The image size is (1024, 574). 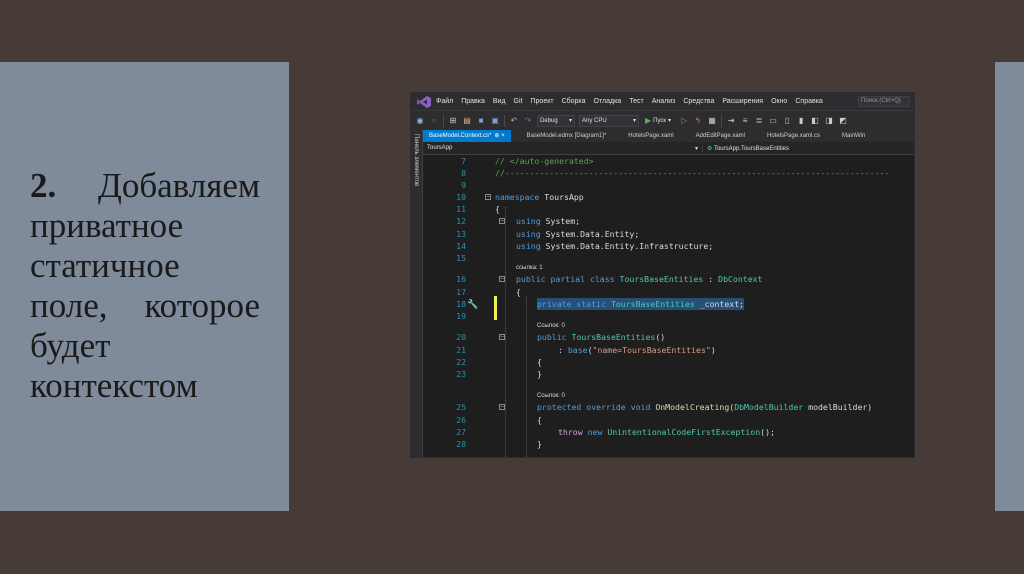 What do you see at coordinates (609, 120) in the screenshot?
I see `platform-select: Any CPU ▾` at bounding box center [609, 120].